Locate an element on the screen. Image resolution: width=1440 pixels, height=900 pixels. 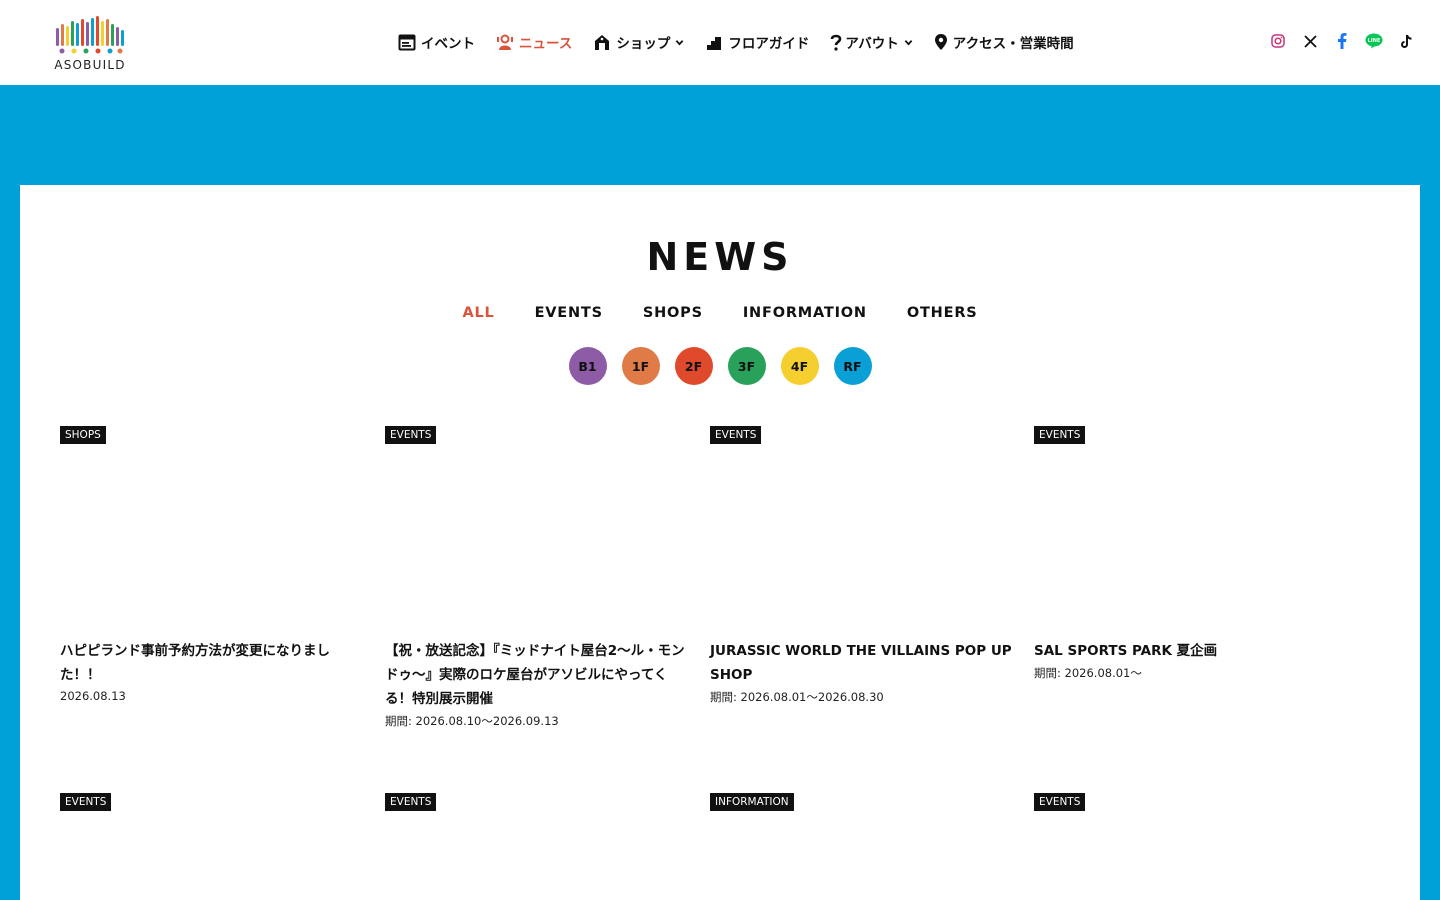
tab-events: EVENTS is located at coordinates (569, 313).